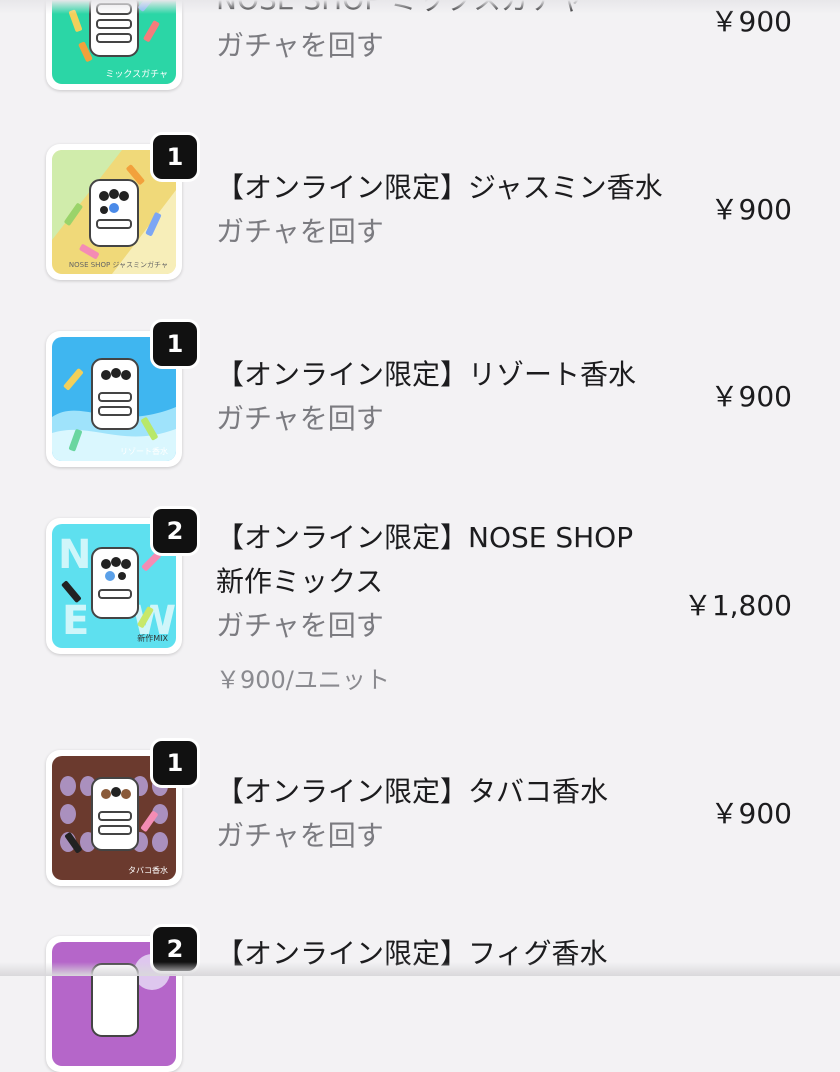 The height and width of the screenshot is (1072, 840). What do you see at coordinates (148, 870) in the screenshot?
I see `thumbnail-caption: タバコ香水` at bounding box center [148, 870].